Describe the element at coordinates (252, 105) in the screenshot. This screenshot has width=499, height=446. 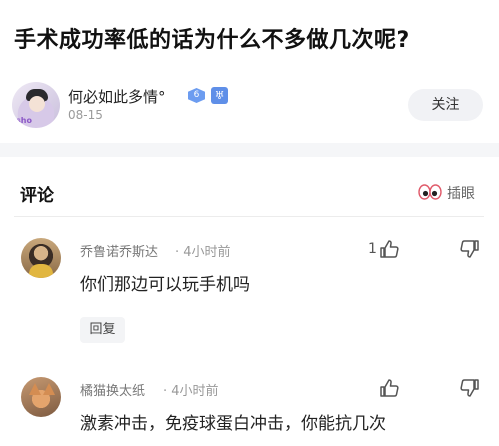
I see `author-row: sho 何必如此多情° 6 ♅ 08-15 关注` at that location.